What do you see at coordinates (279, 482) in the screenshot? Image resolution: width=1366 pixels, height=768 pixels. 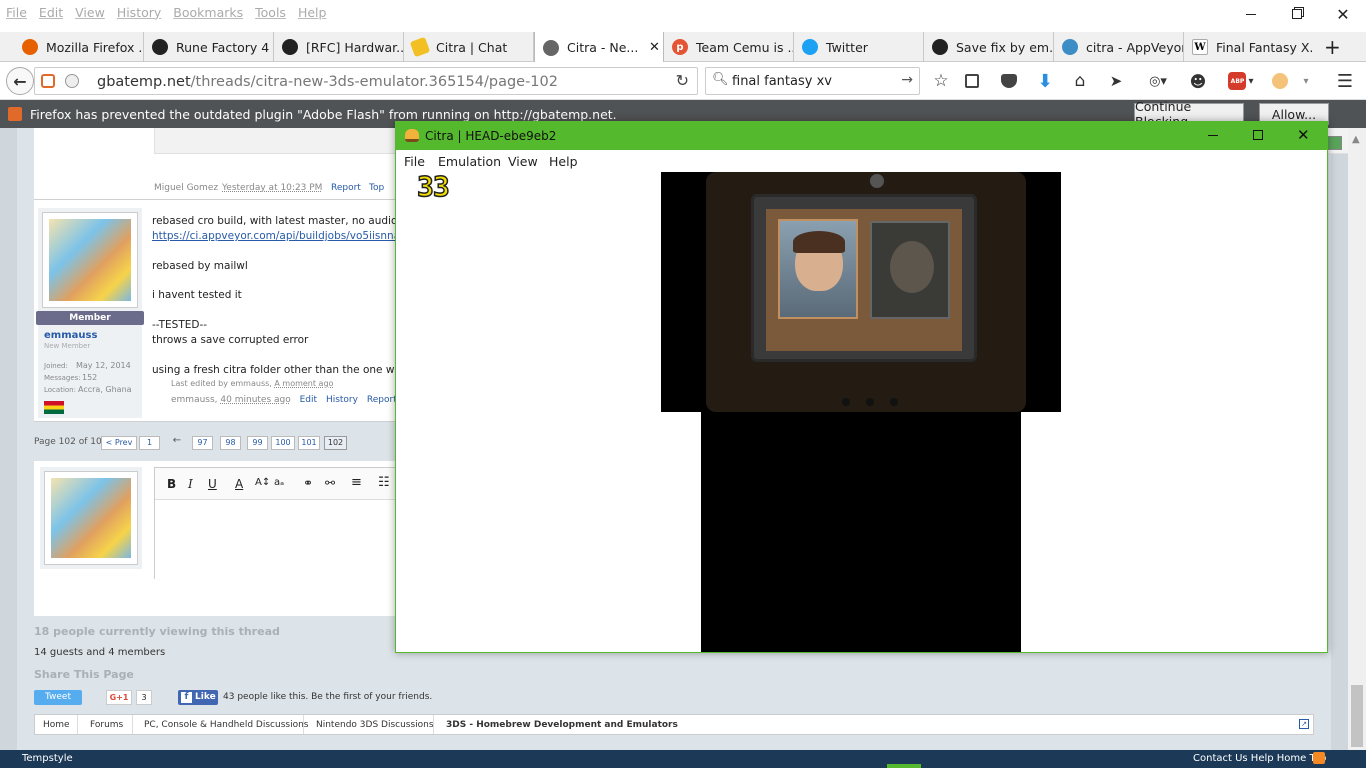 I see `font-family-icon: aₐ` at bounding box center [279, 482].